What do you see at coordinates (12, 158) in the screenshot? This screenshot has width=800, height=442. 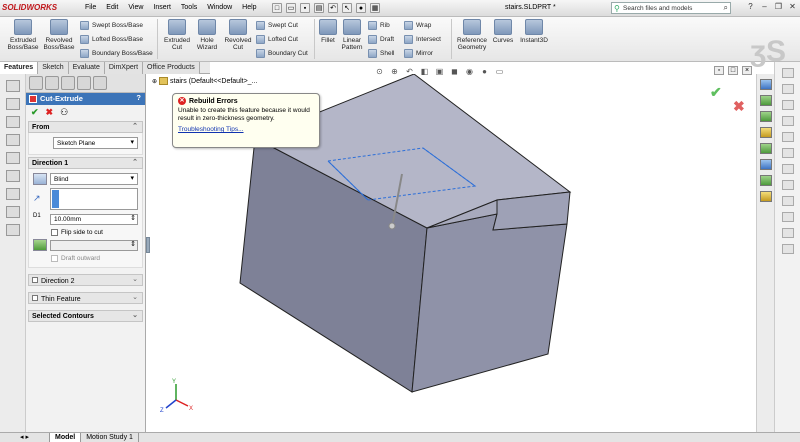 I see `rectangle-tool-icon` at bounding box center [12, 158].